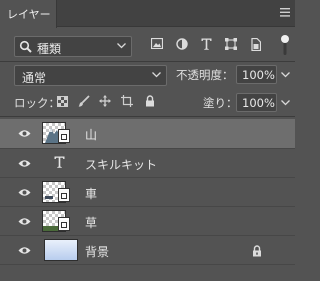 This screenshot has height=281, width=320. I want to click on layer-separator, so click(147, 264).